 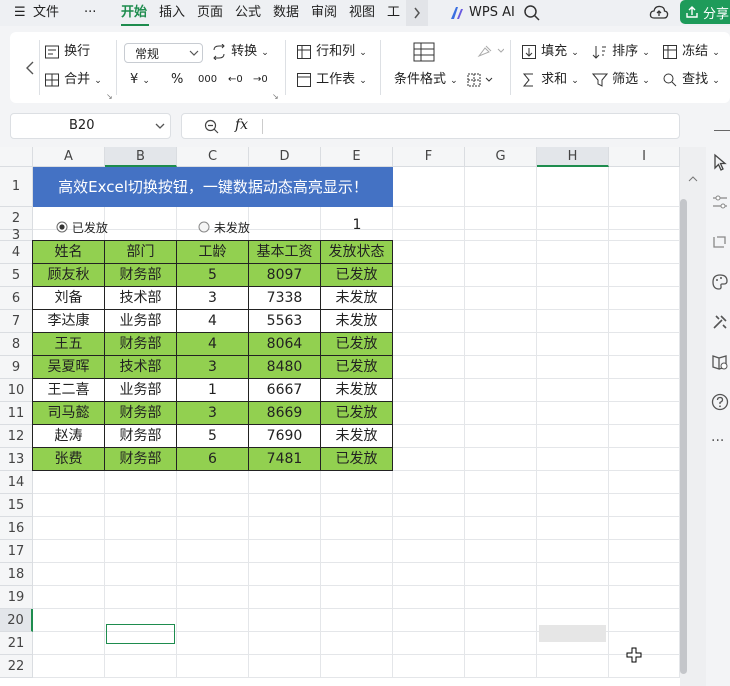 What do you see at coordinates (16, 459) in the screenshot?
I see `row-header-13: 13` at bounding box center [16, 459].